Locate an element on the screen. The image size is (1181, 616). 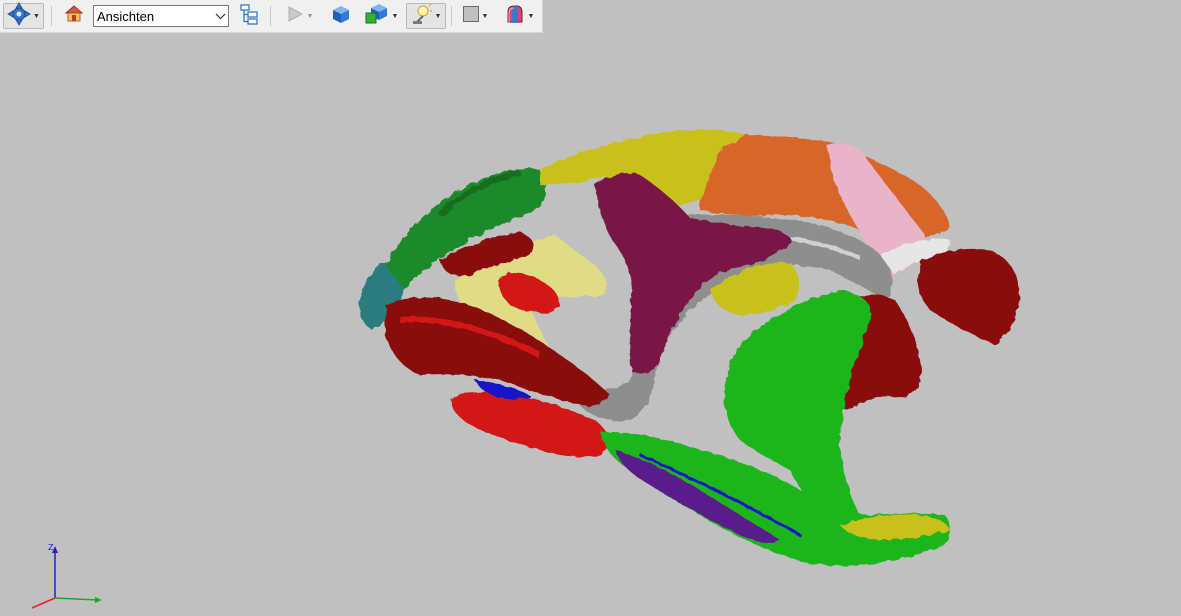
chevron-down-icon is located at coordinates (220, 16).